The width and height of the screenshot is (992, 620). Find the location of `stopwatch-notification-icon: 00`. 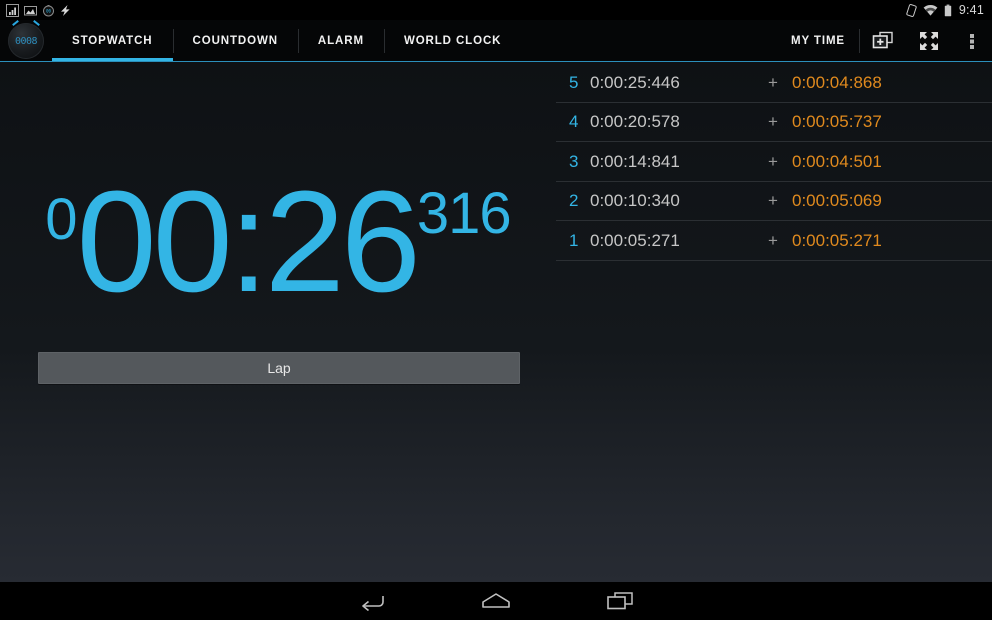

stopwatch-notification-icon: 00 is located at coordinates (48, 10).